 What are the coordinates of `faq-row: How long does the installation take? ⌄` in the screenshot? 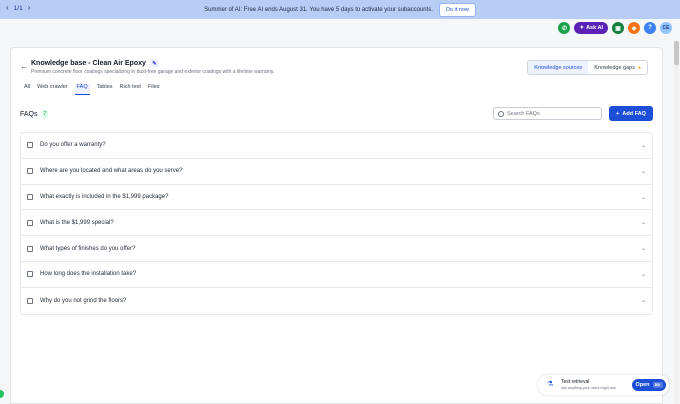 It's located at (336, 275).